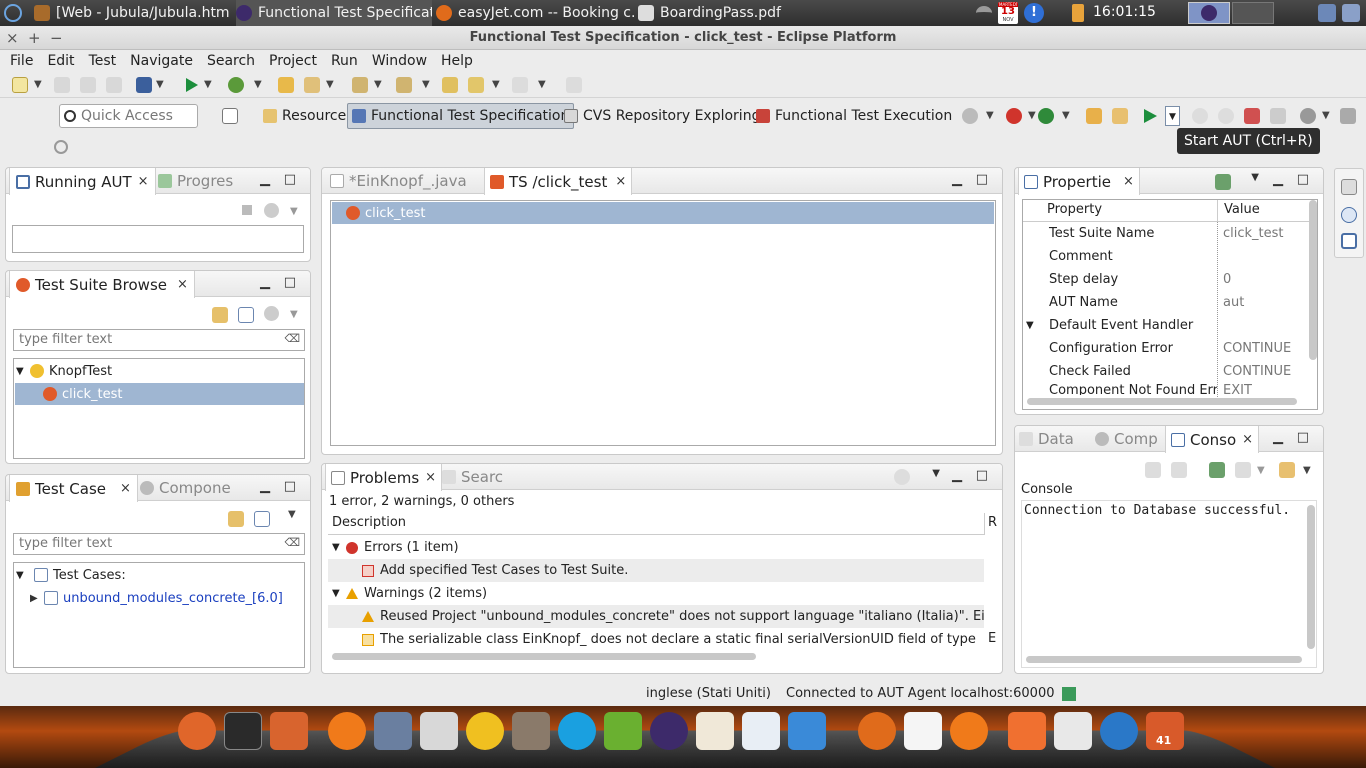  I want to click on ubuntu-icon, so click(197, 731).